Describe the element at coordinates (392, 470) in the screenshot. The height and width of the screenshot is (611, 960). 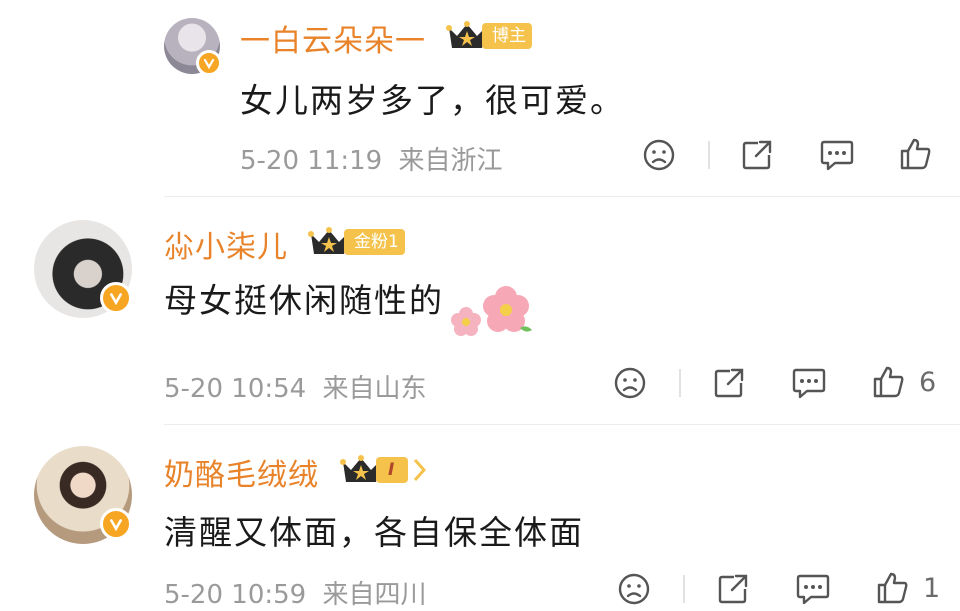
I see `user-badge: I` at that location.